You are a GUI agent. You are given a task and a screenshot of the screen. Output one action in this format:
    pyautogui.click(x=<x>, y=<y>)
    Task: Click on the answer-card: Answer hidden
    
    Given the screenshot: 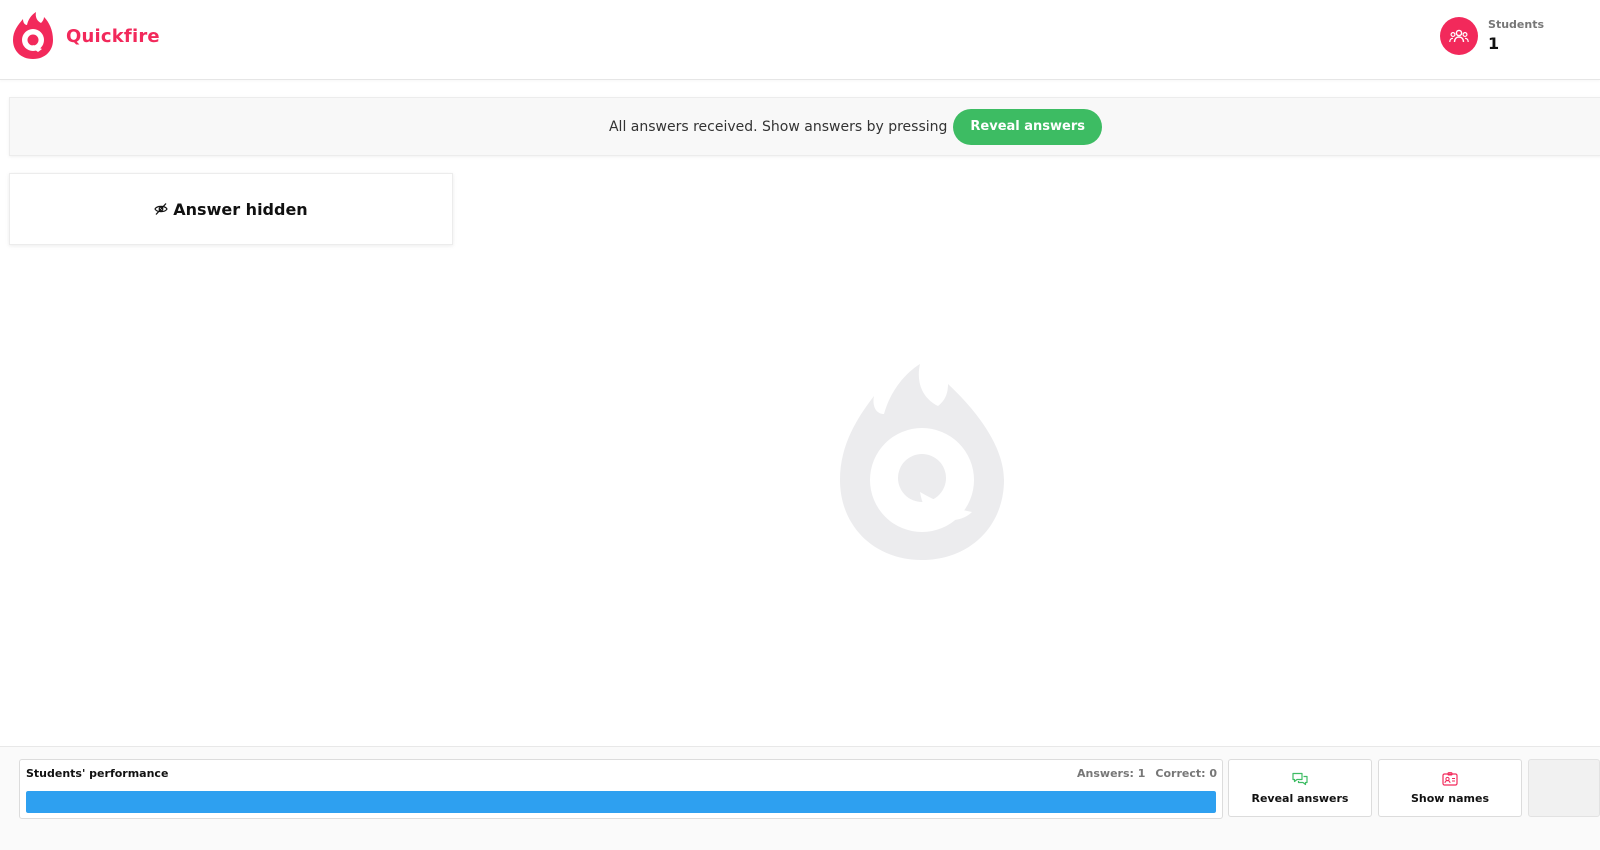 What is the action you would take?
    pyautogui.click(x=231, y=209)
    